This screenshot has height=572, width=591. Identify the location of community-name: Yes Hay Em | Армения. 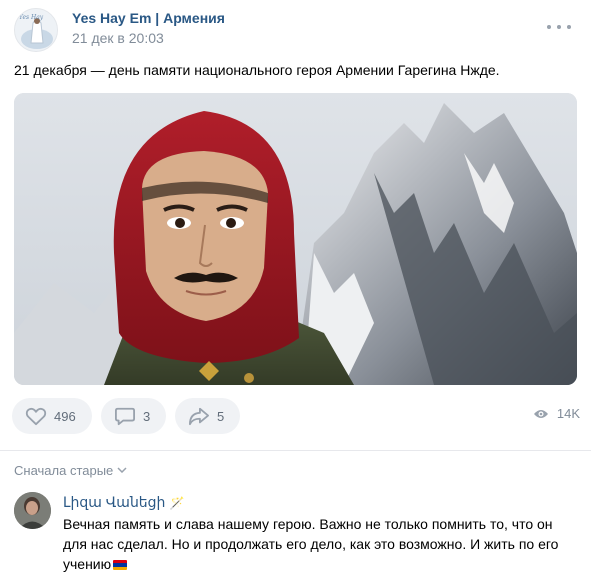
(148, 18).